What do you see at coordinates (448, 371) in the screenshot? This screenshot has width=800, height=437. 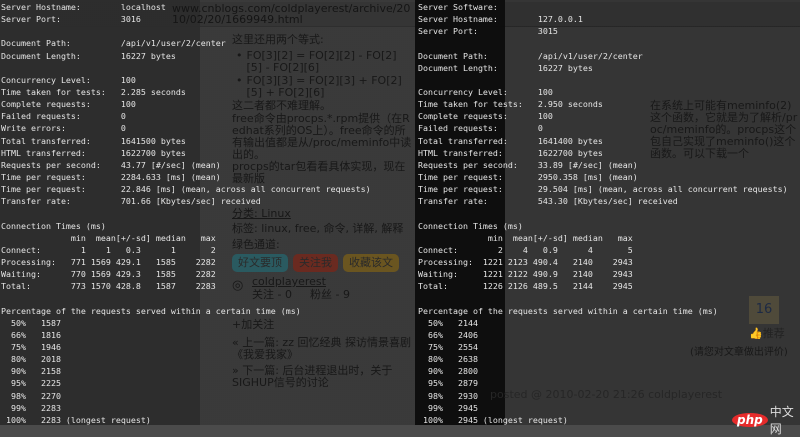 I see `terminal-line: 90% 2800` at bounding box center [448, 371].